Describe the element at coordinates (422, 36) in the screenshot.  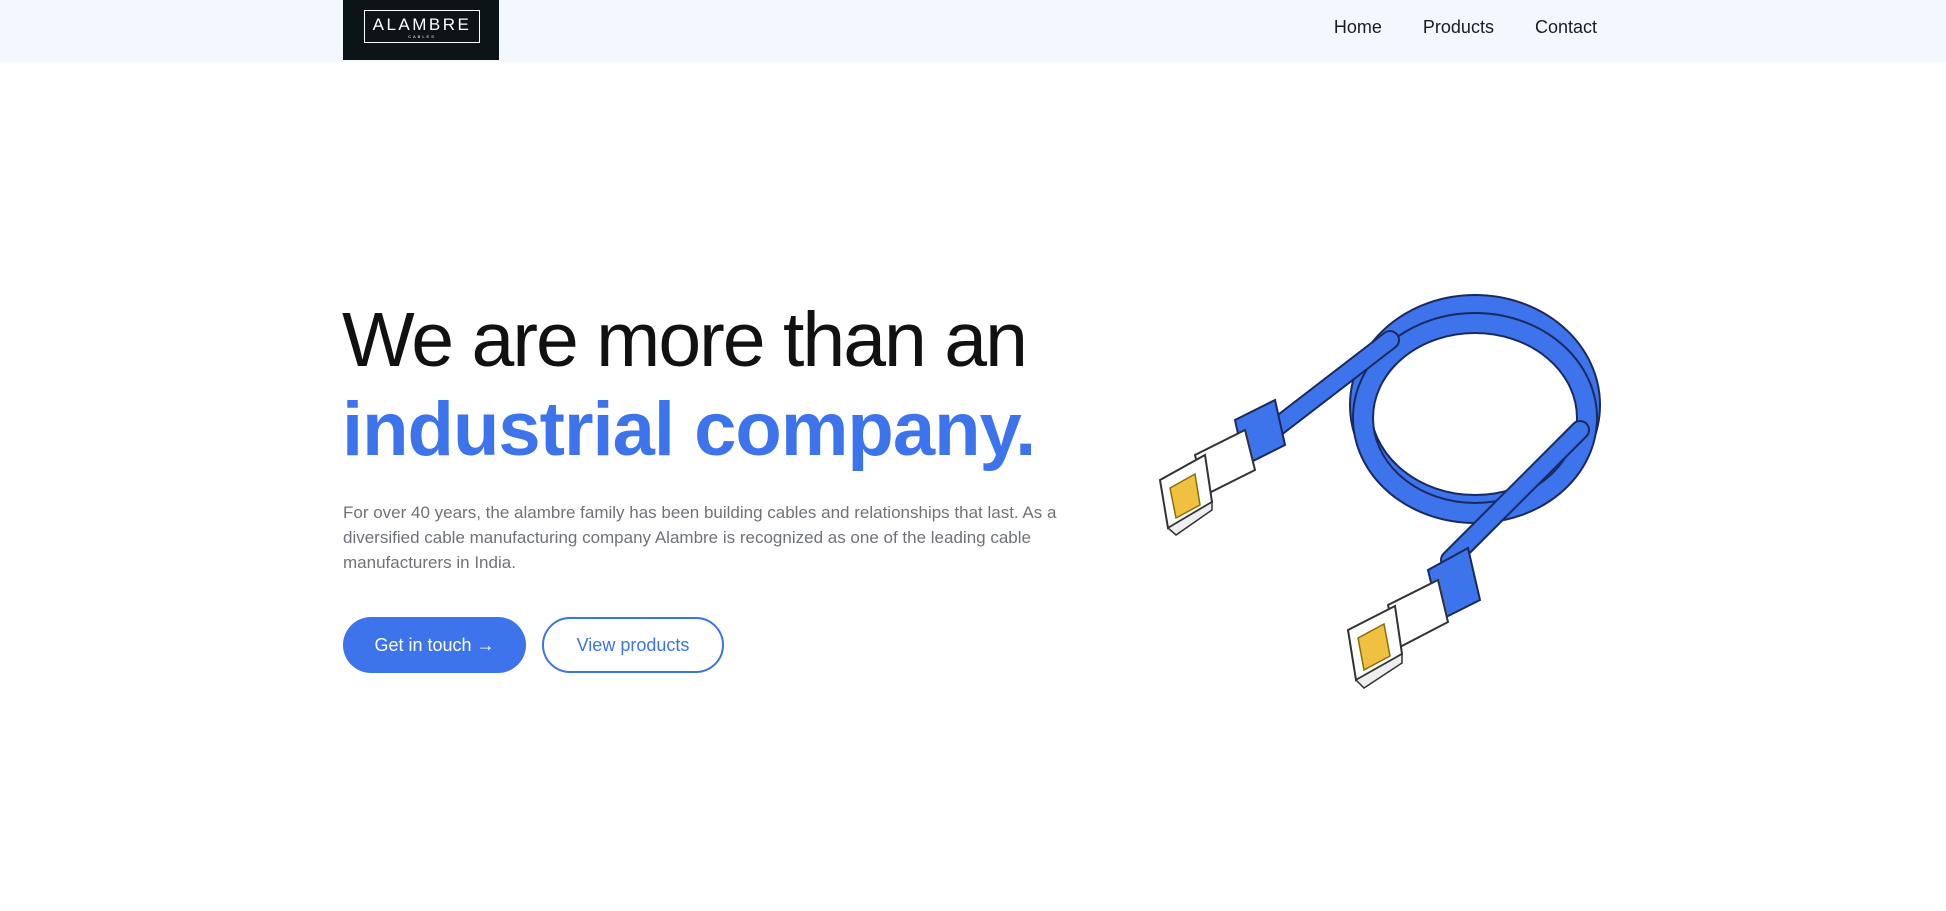
I see `logo-tagline: CABLES` at that location.